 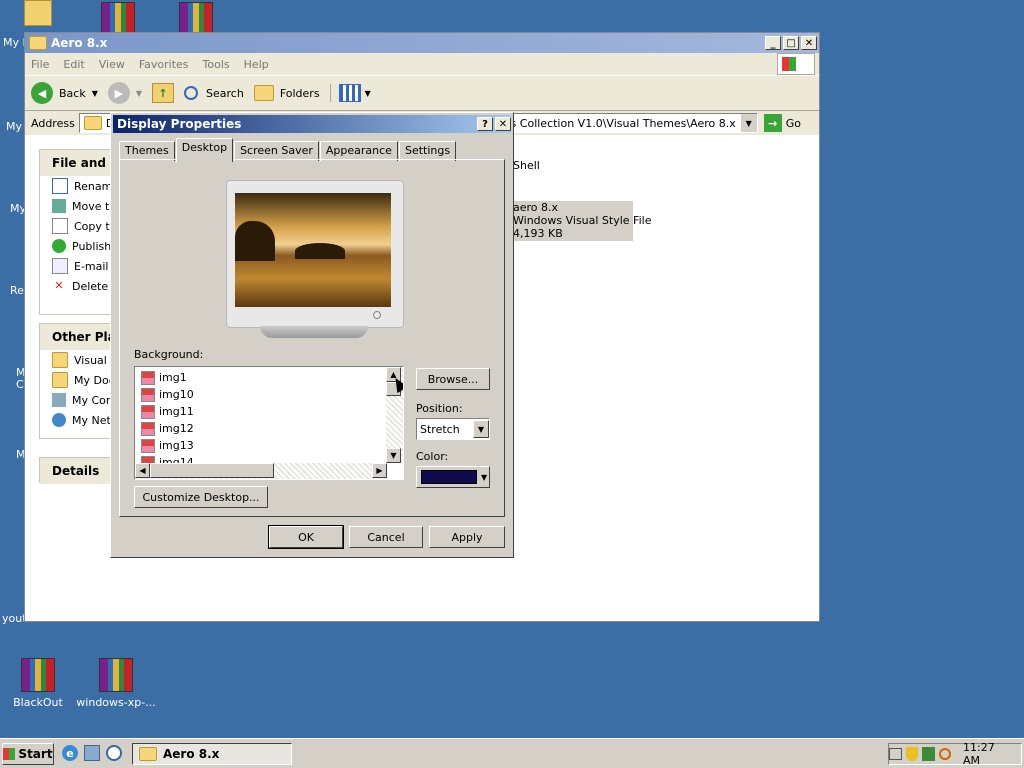 What do you see at coordinates (276, 151) in the screenshot?
I see `tab-screen-saver: Screen Saver` at bounding box center [276, 151].